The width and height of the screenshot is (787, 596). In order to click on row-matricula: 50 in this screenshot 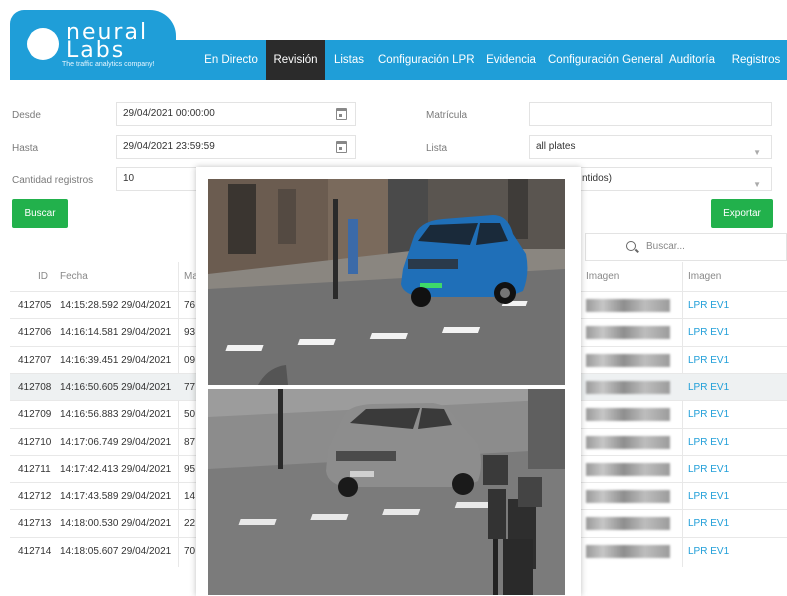, I will do `click(190, 415)`.